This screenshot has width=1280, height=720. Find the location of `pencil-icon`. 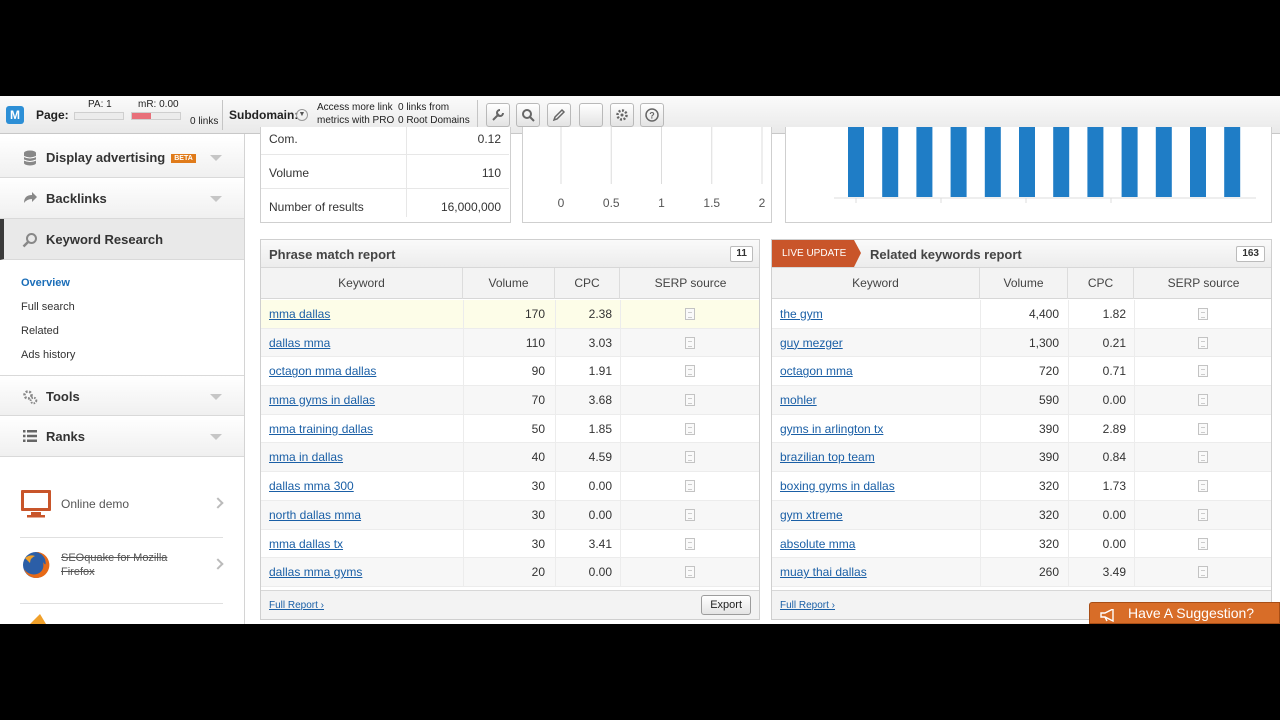

pencil-icon is located at coordinates (559, 115).